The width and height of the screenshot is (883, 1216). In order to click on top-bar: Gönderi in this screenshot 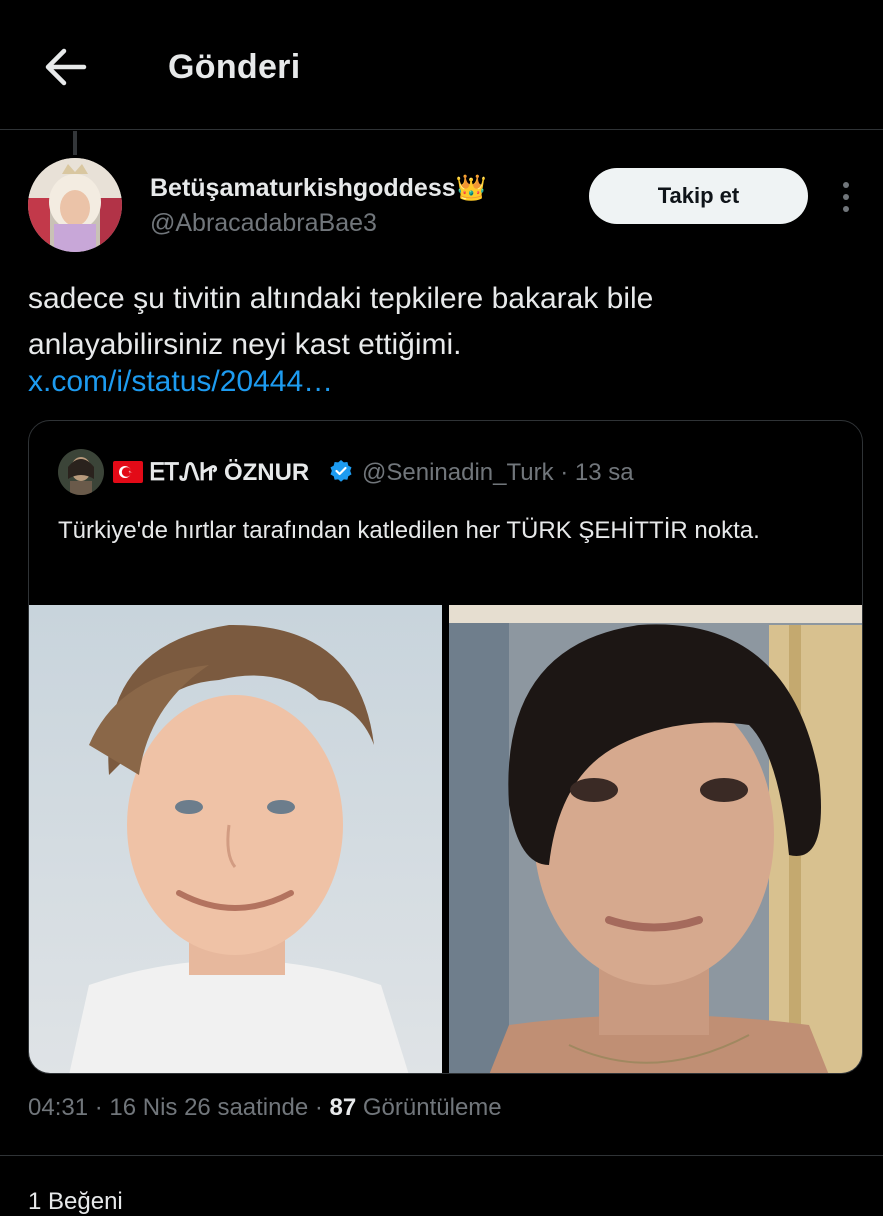, I will do `click(441, 65)`.